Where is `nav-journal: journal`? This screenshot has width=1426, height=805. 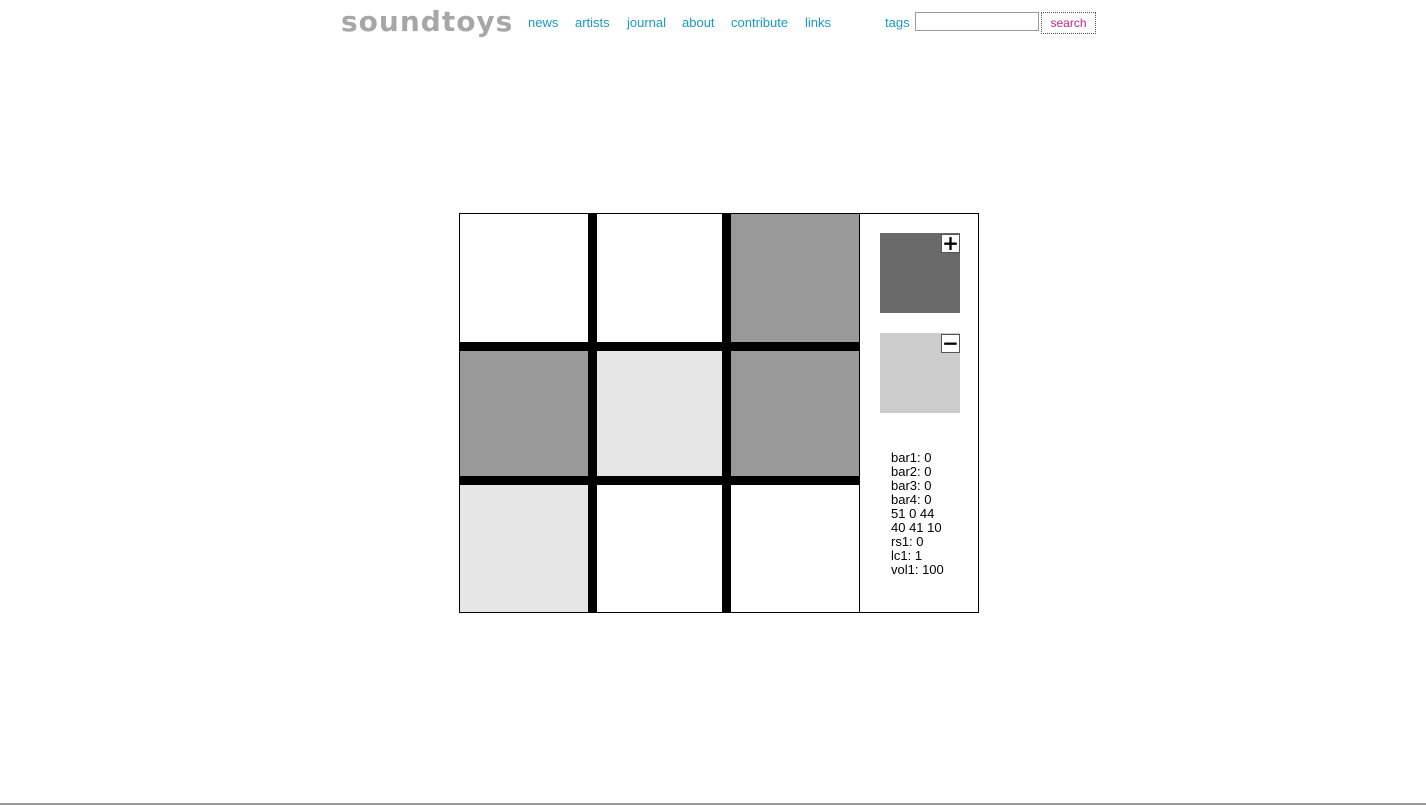 nav-journal: journal is located at coordinates (646, 22).